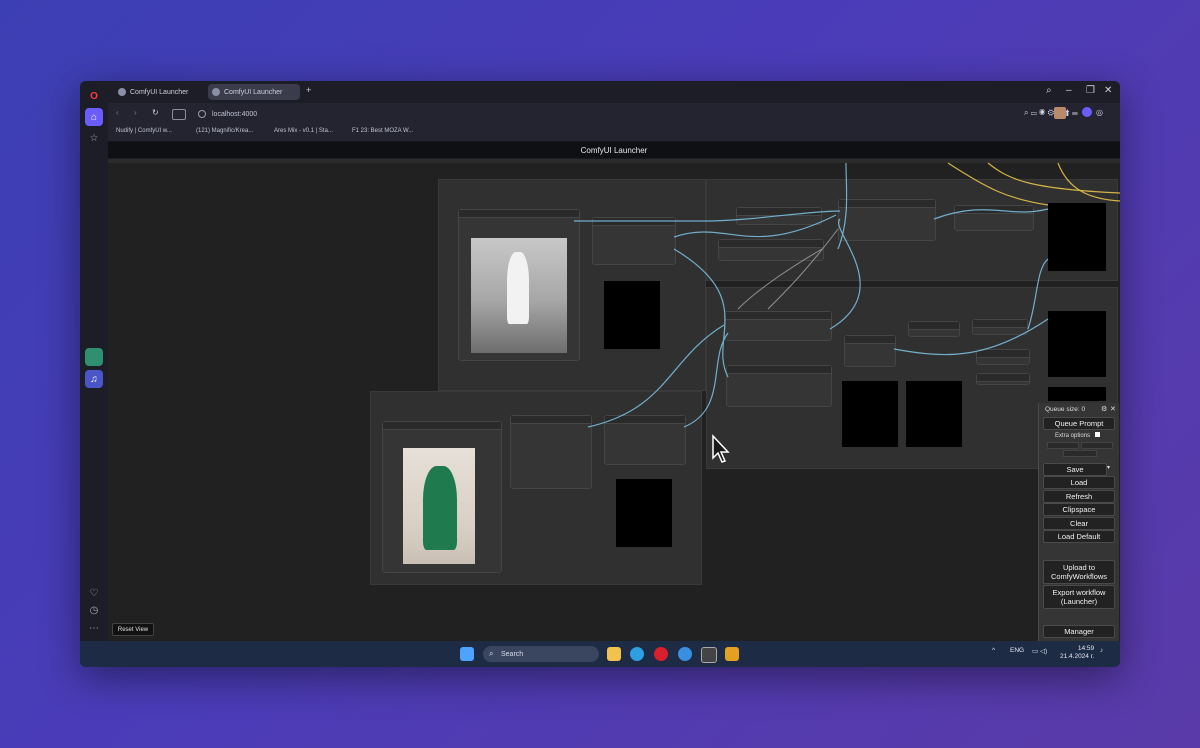 Image resolution: width=1200 pixels, height=748 pixels. What do you see at coordinates (235, 114) in the screenshot?
I see `url-text: localhost:4000` at bounding box center [235, 114].